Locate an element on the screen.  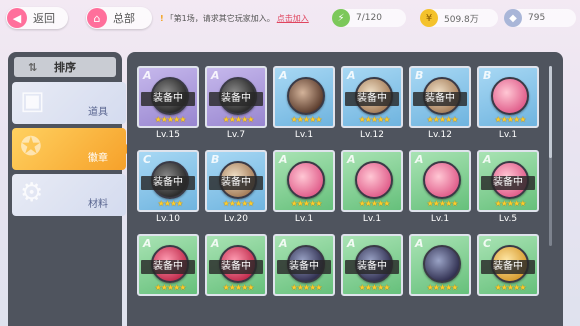
star-badge-icon: ✪ is located at coordinates (31, 147).